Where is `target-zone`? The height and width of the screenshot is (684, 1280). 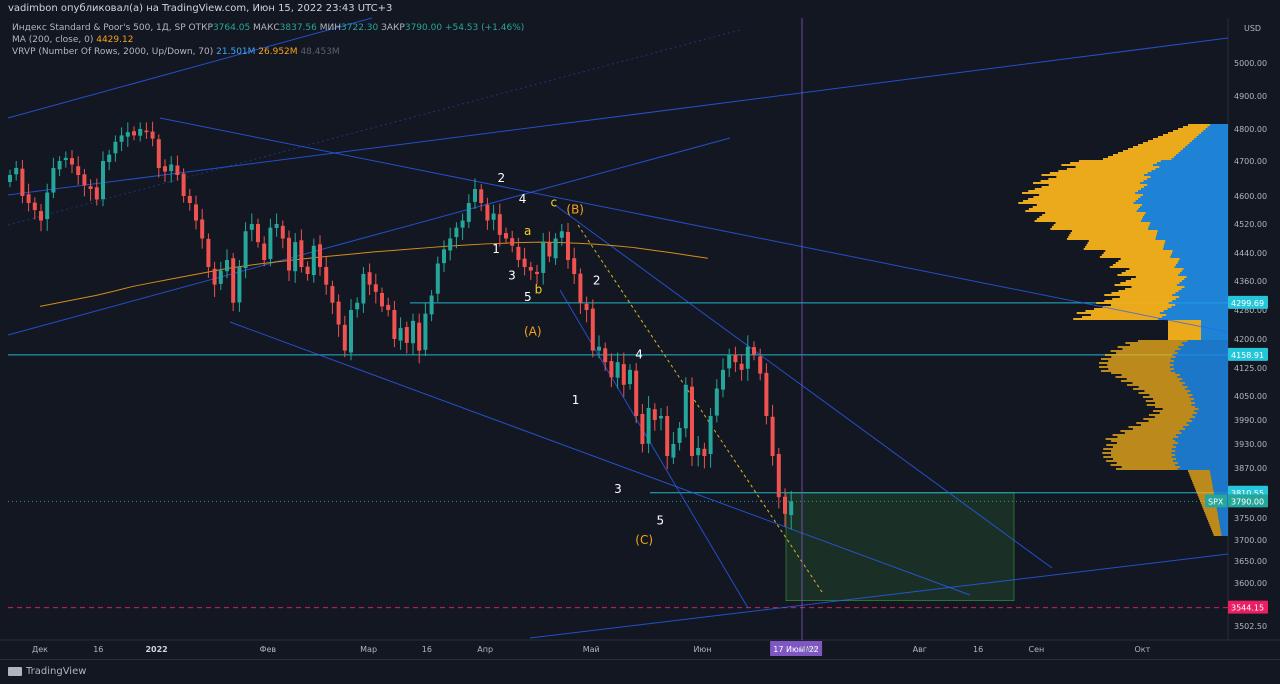
target-zone is located at coordinates (900, 546).